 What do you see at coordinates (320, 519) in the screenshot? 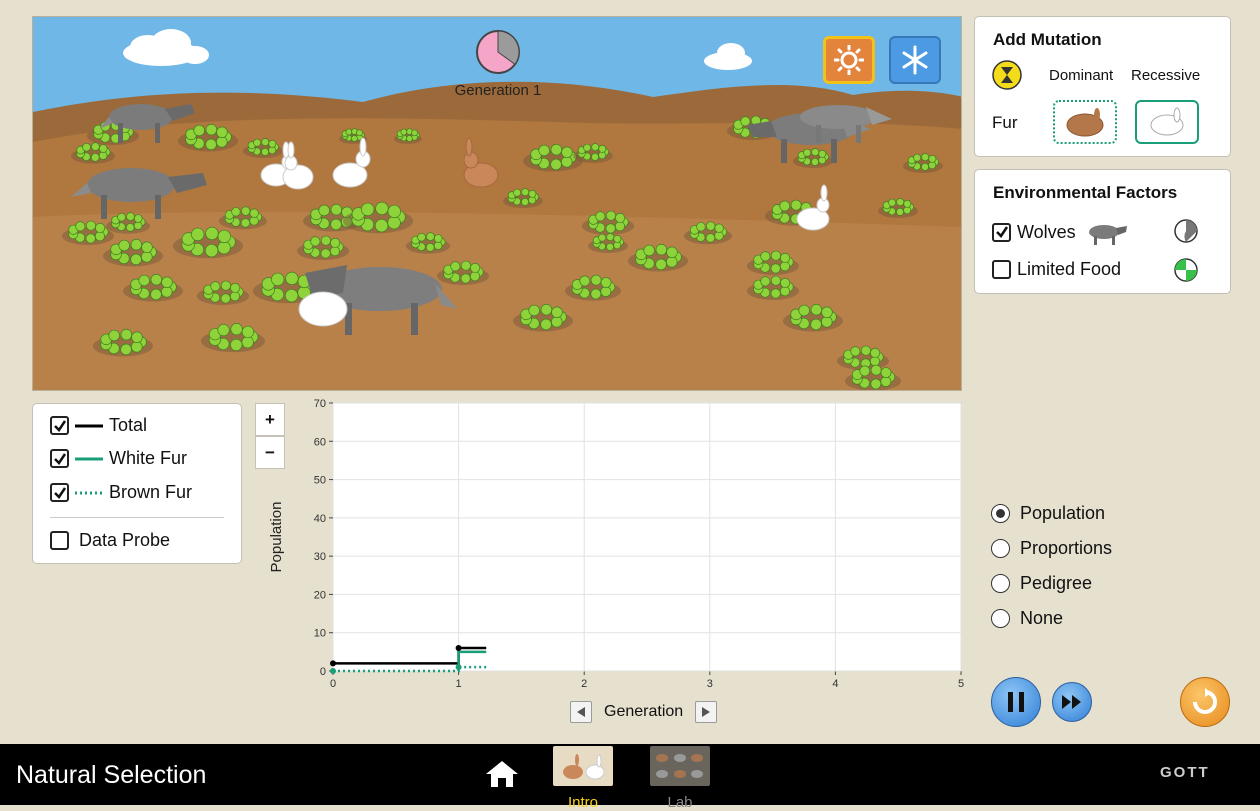
I see `tick-label-y: 40` at bounding box center [320, 519].